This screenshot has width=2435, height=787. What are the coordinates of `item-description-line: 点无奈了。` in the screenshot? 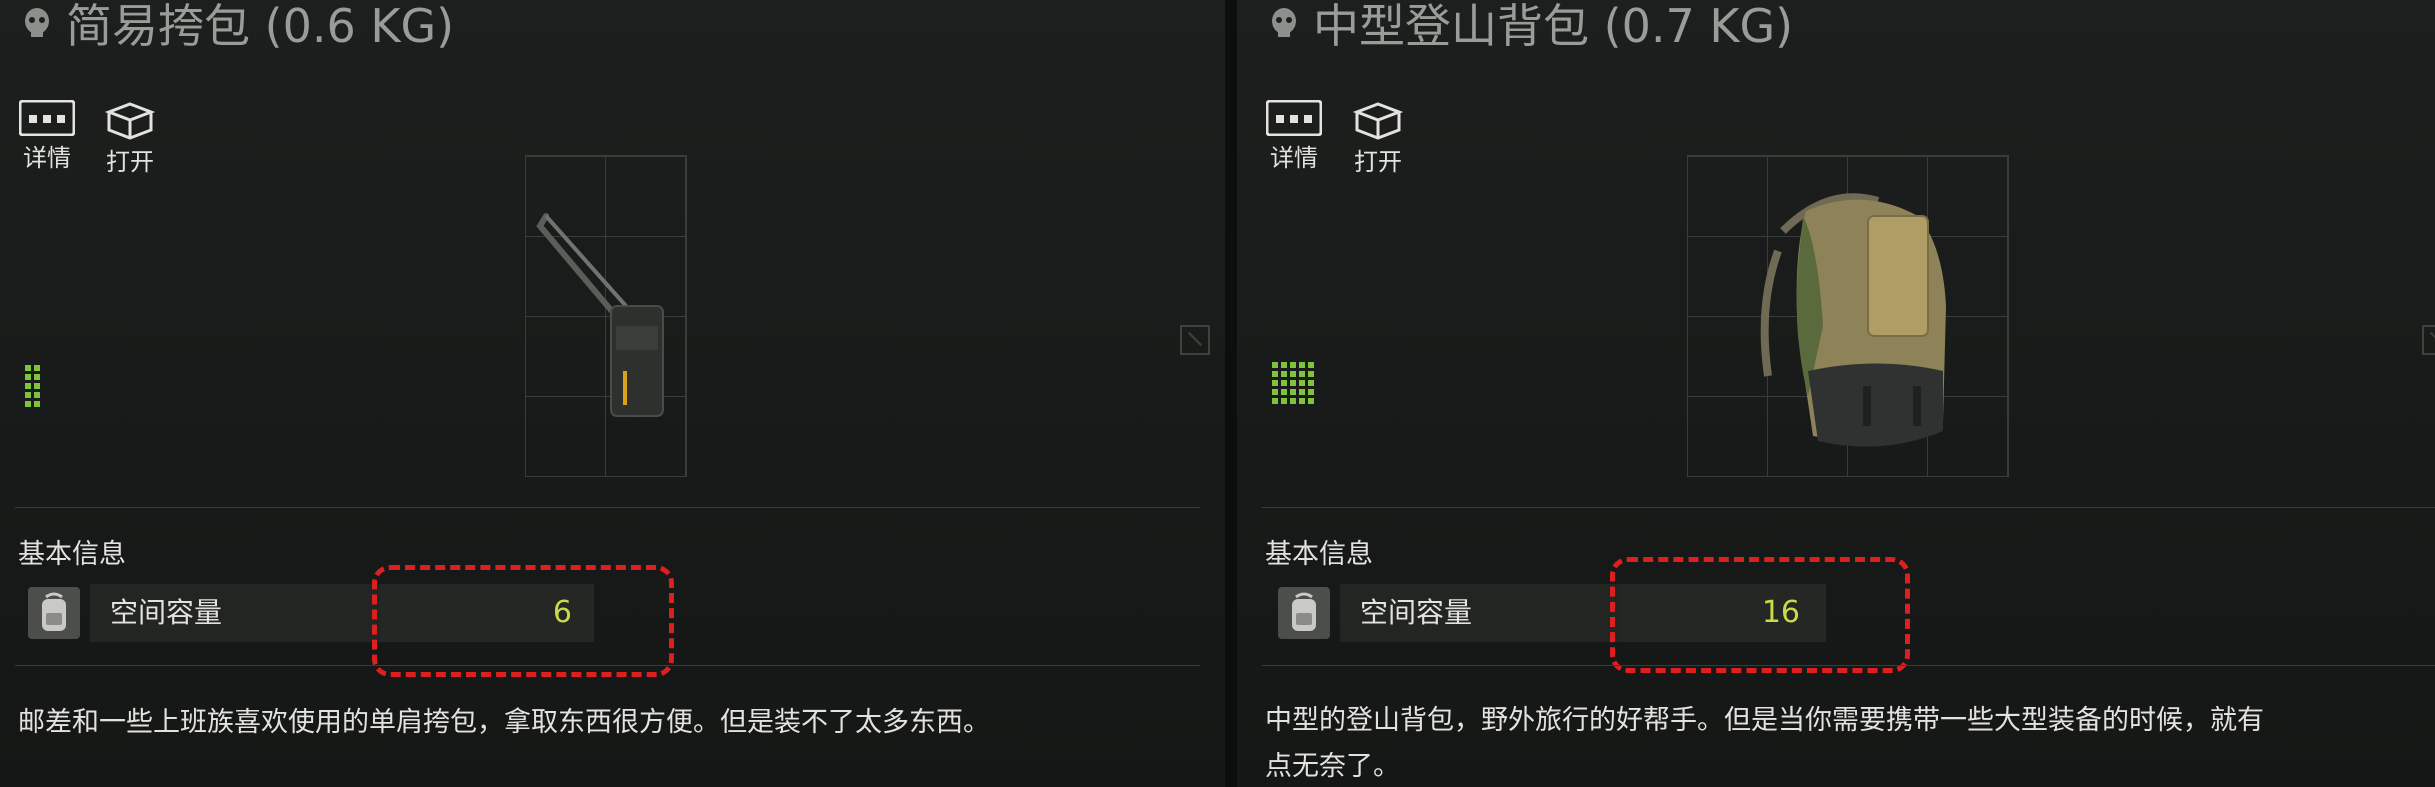 It's located at (1332, 766).